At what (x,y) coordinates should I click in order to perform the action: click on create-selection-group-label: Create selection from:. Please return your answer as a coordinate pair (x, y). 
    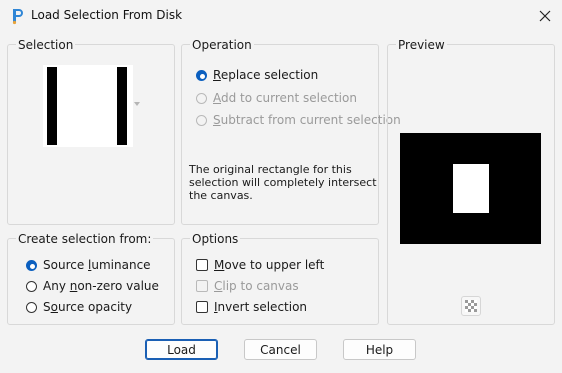
    Looking at the image, I should click on (85, 239).